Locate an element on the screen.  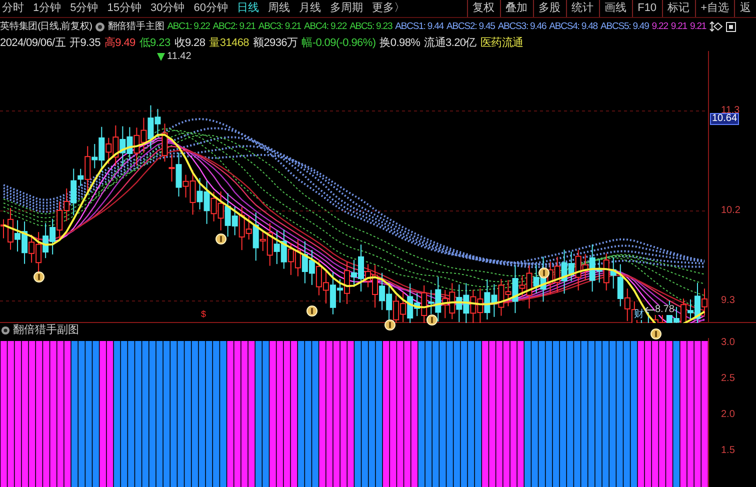
quote-item: 高9.49 is located at coordinates (120, 43).